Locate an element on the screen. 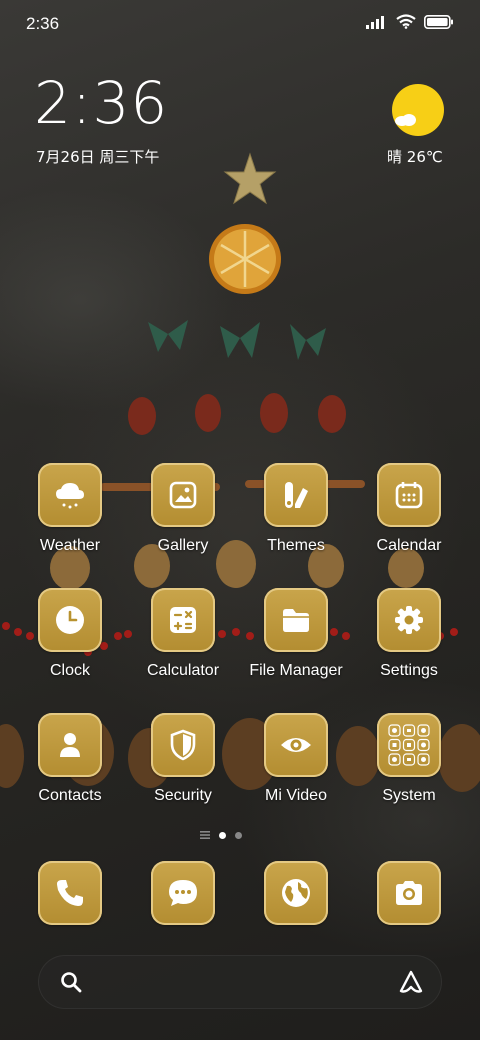  clock-widget-time: 2:36 is located at coordinates (101, 103).